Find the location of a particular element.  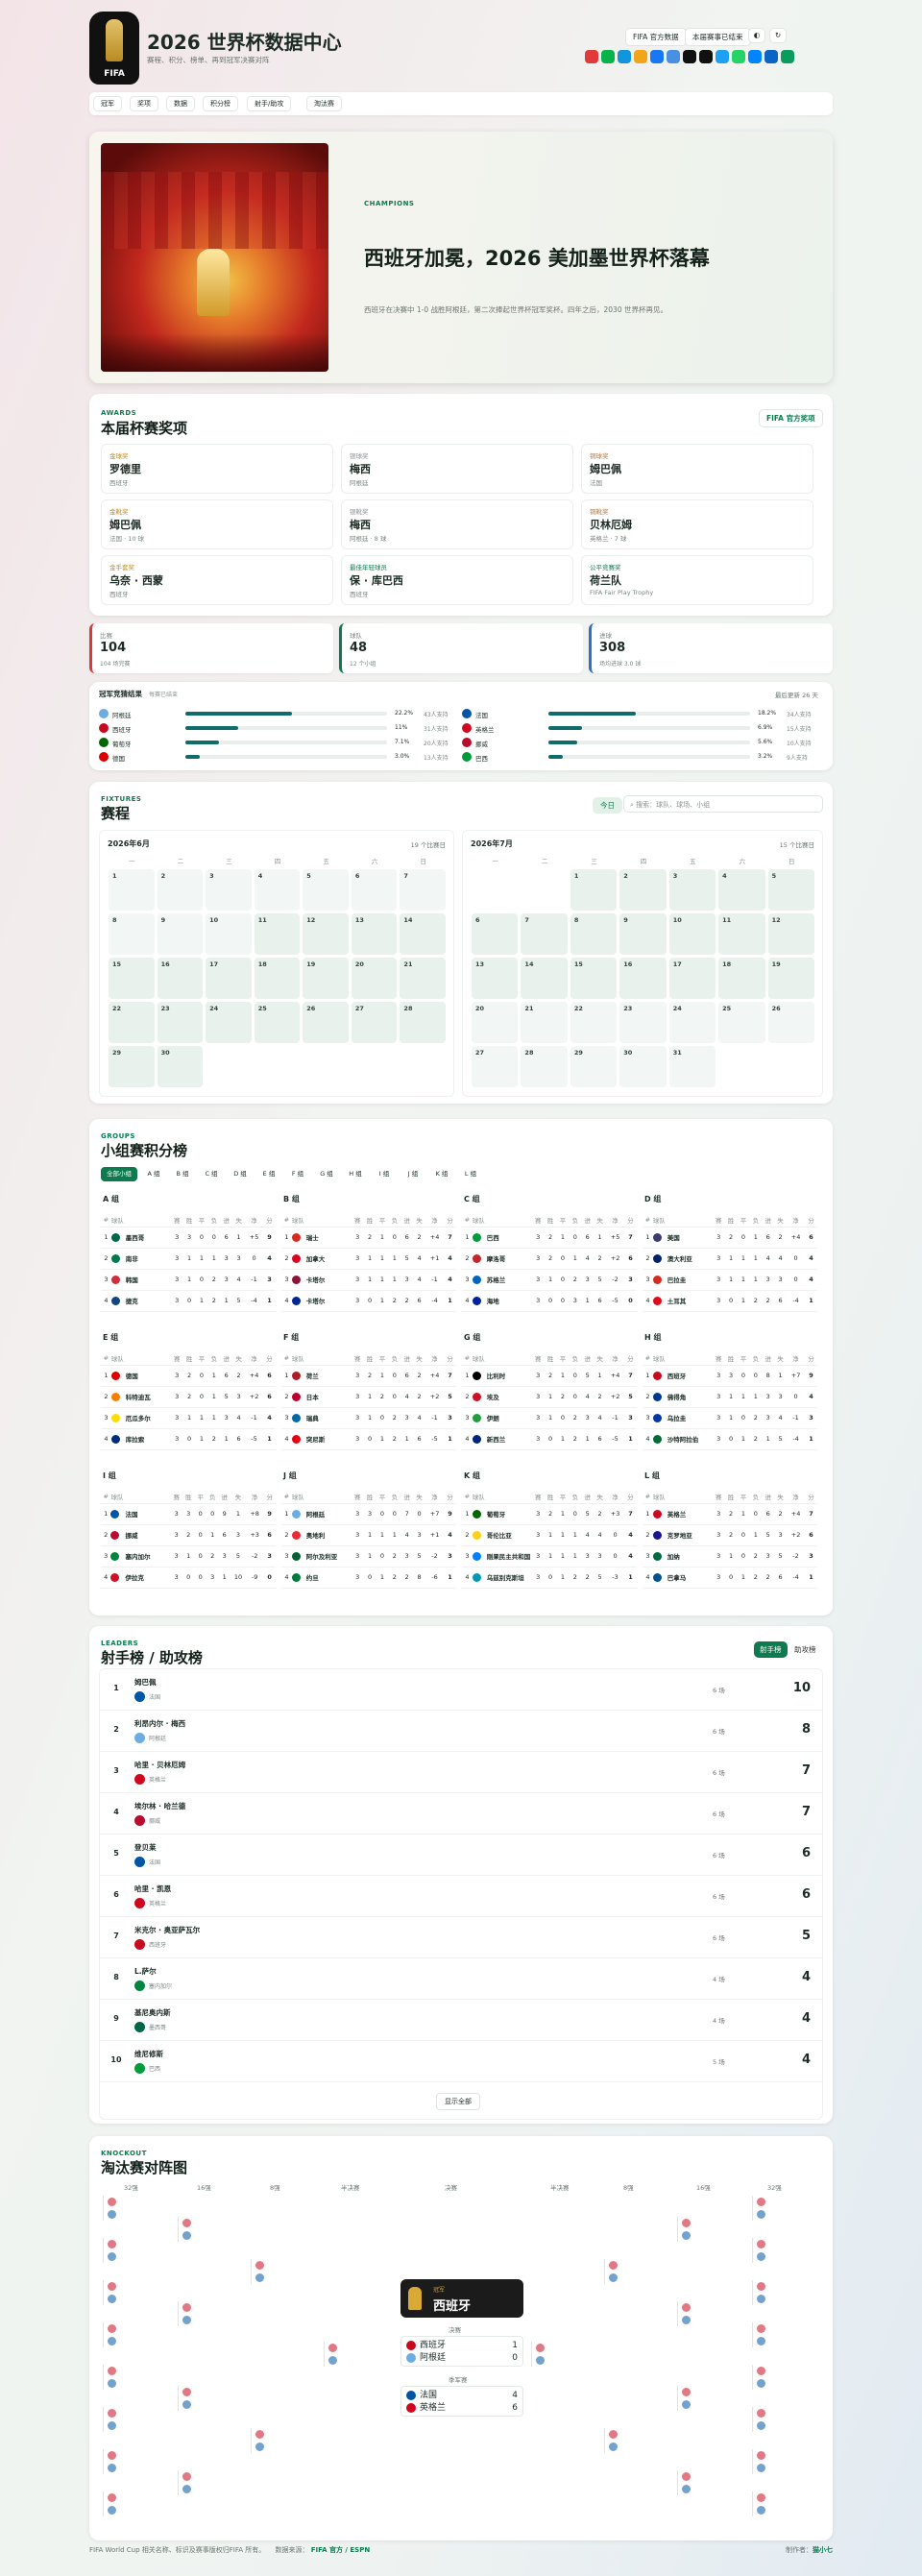

show-all-button: 显示全部 is located at coordinates (458, 2102).